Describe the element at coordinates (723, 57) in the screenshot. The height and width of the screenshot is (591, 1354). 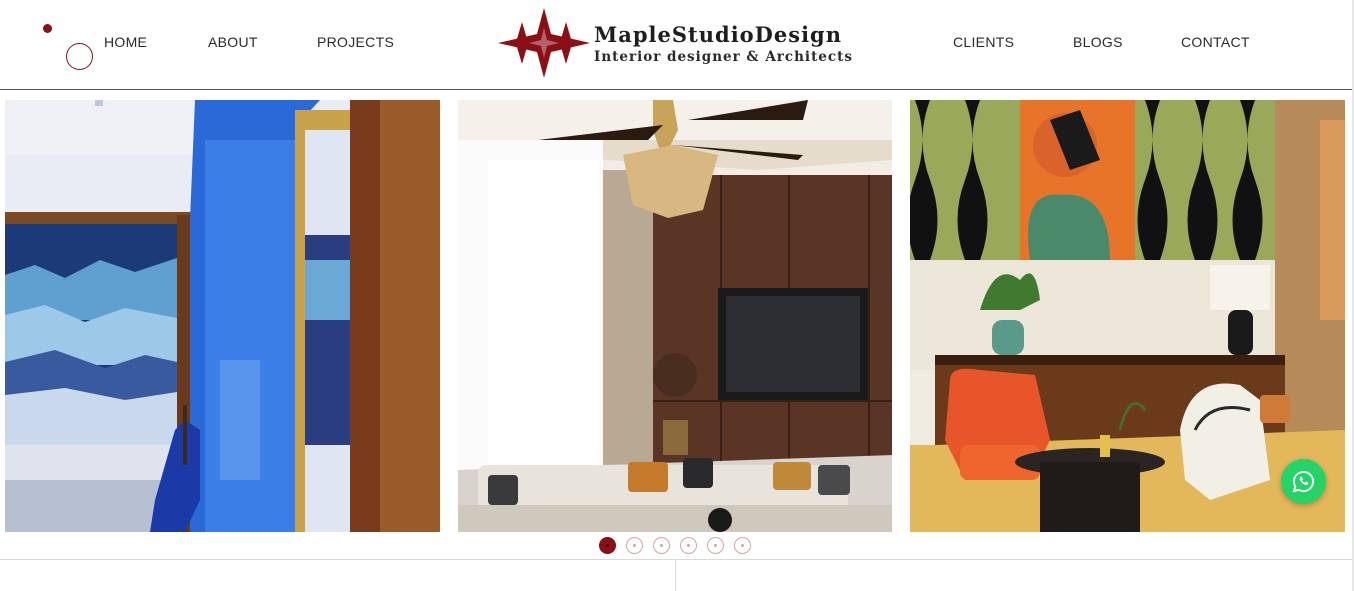
I see `logo-subtitle: Interior designer & Architects` at that location.